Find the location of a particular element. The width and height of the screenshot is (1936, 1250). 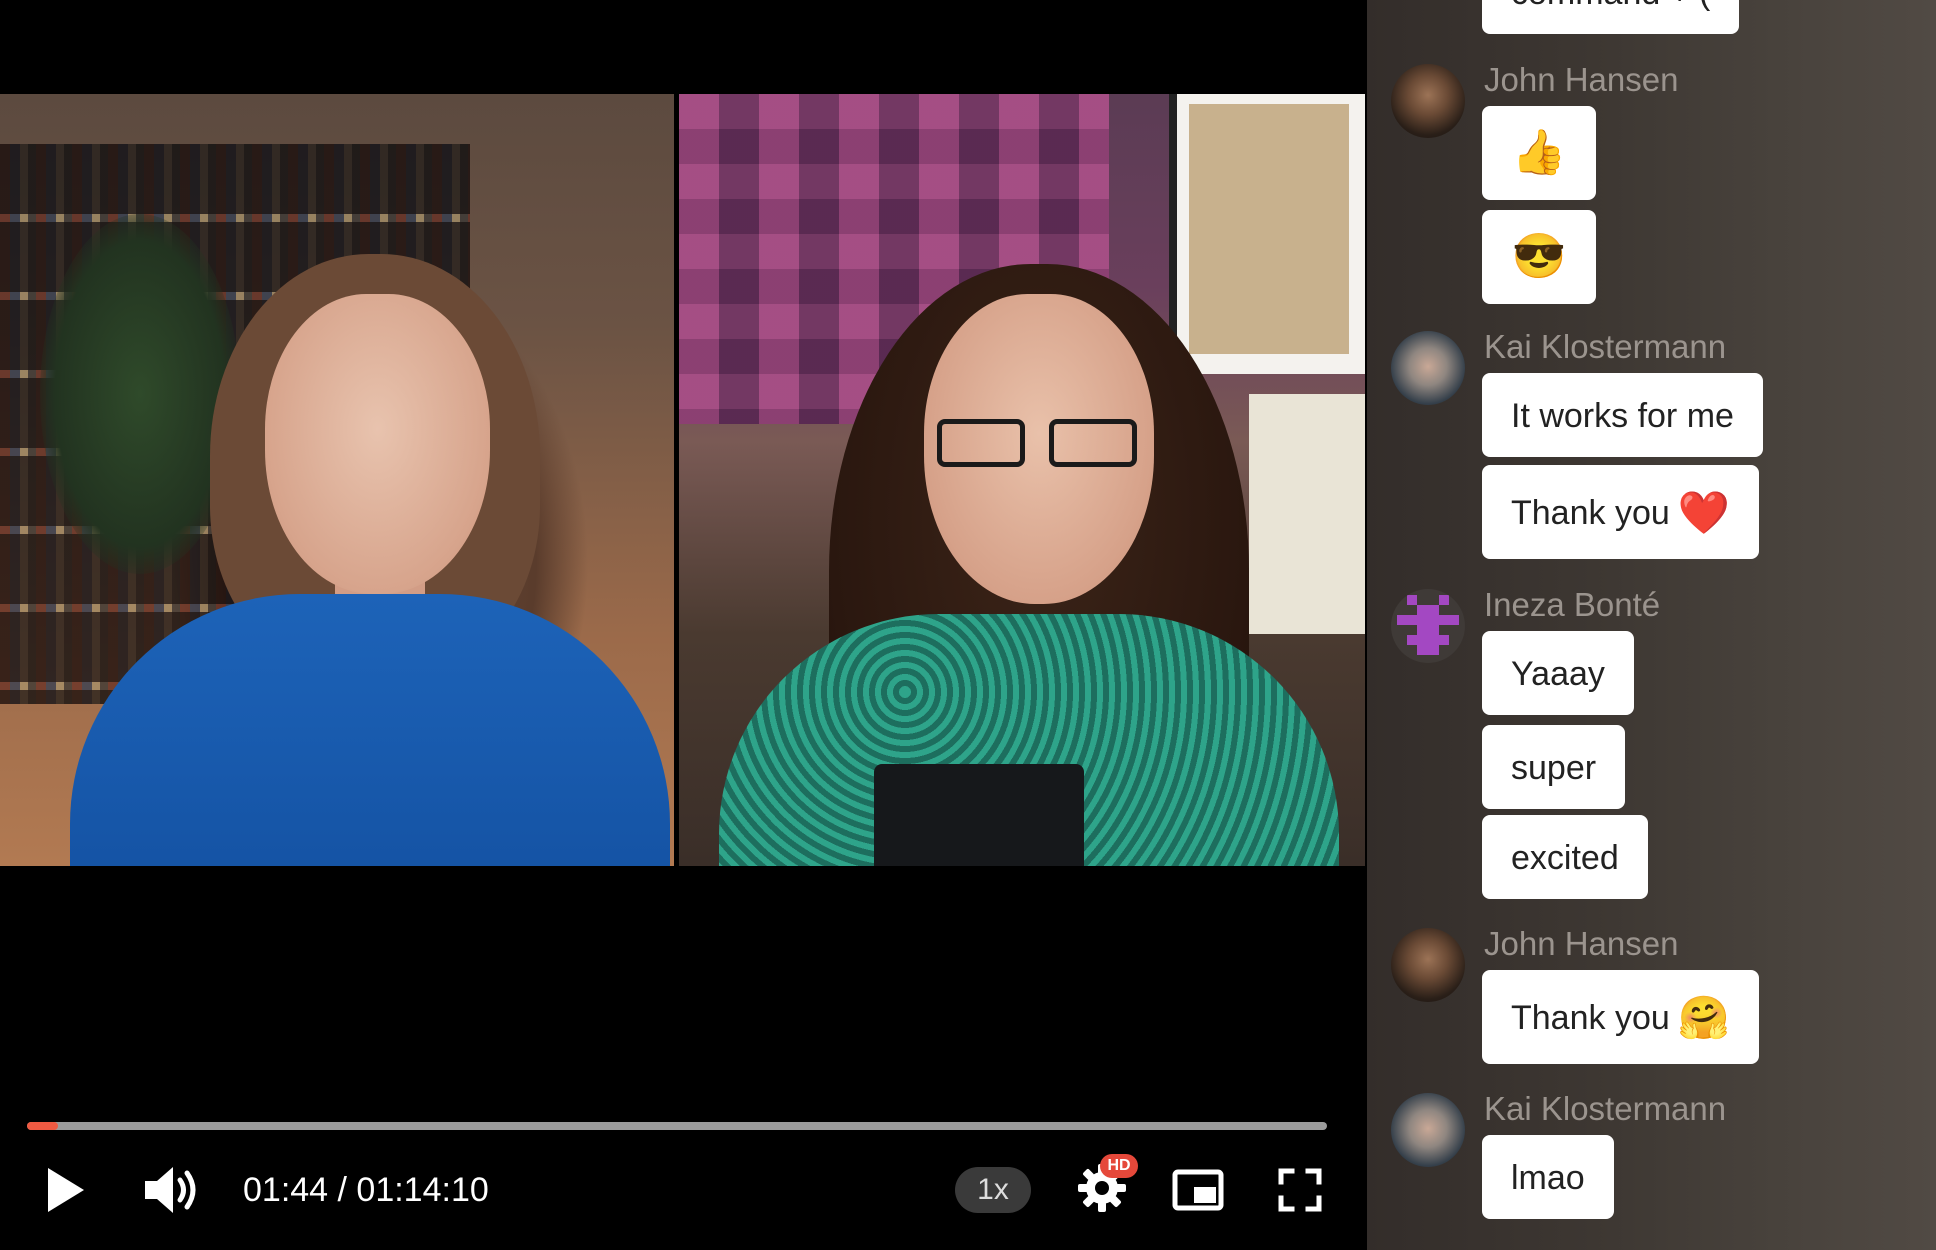

hd-badge: HD is located at coordinates (1119, 1166).